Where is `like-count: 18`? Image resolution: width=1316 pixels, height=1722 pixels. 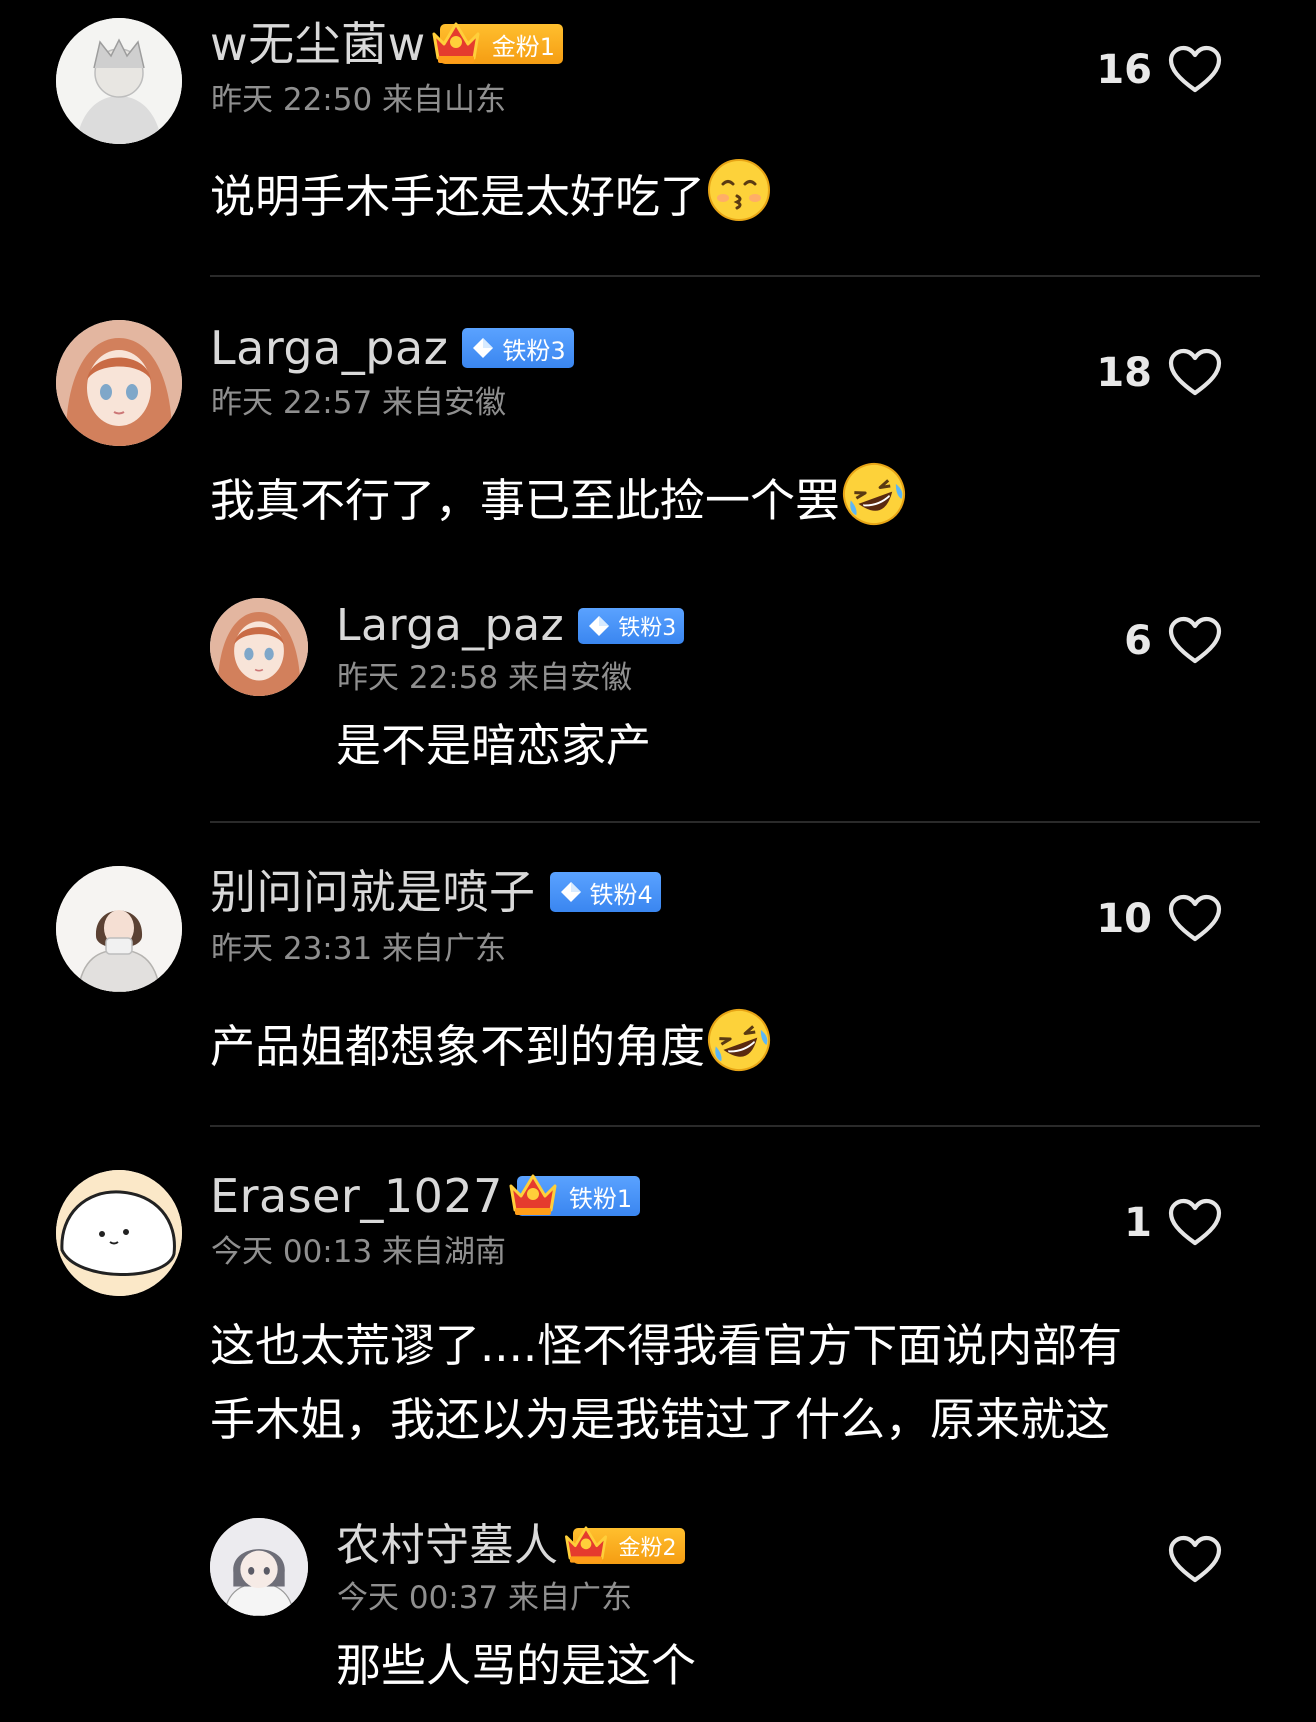 like-count: 18 is located at coordinates (1124, 373).